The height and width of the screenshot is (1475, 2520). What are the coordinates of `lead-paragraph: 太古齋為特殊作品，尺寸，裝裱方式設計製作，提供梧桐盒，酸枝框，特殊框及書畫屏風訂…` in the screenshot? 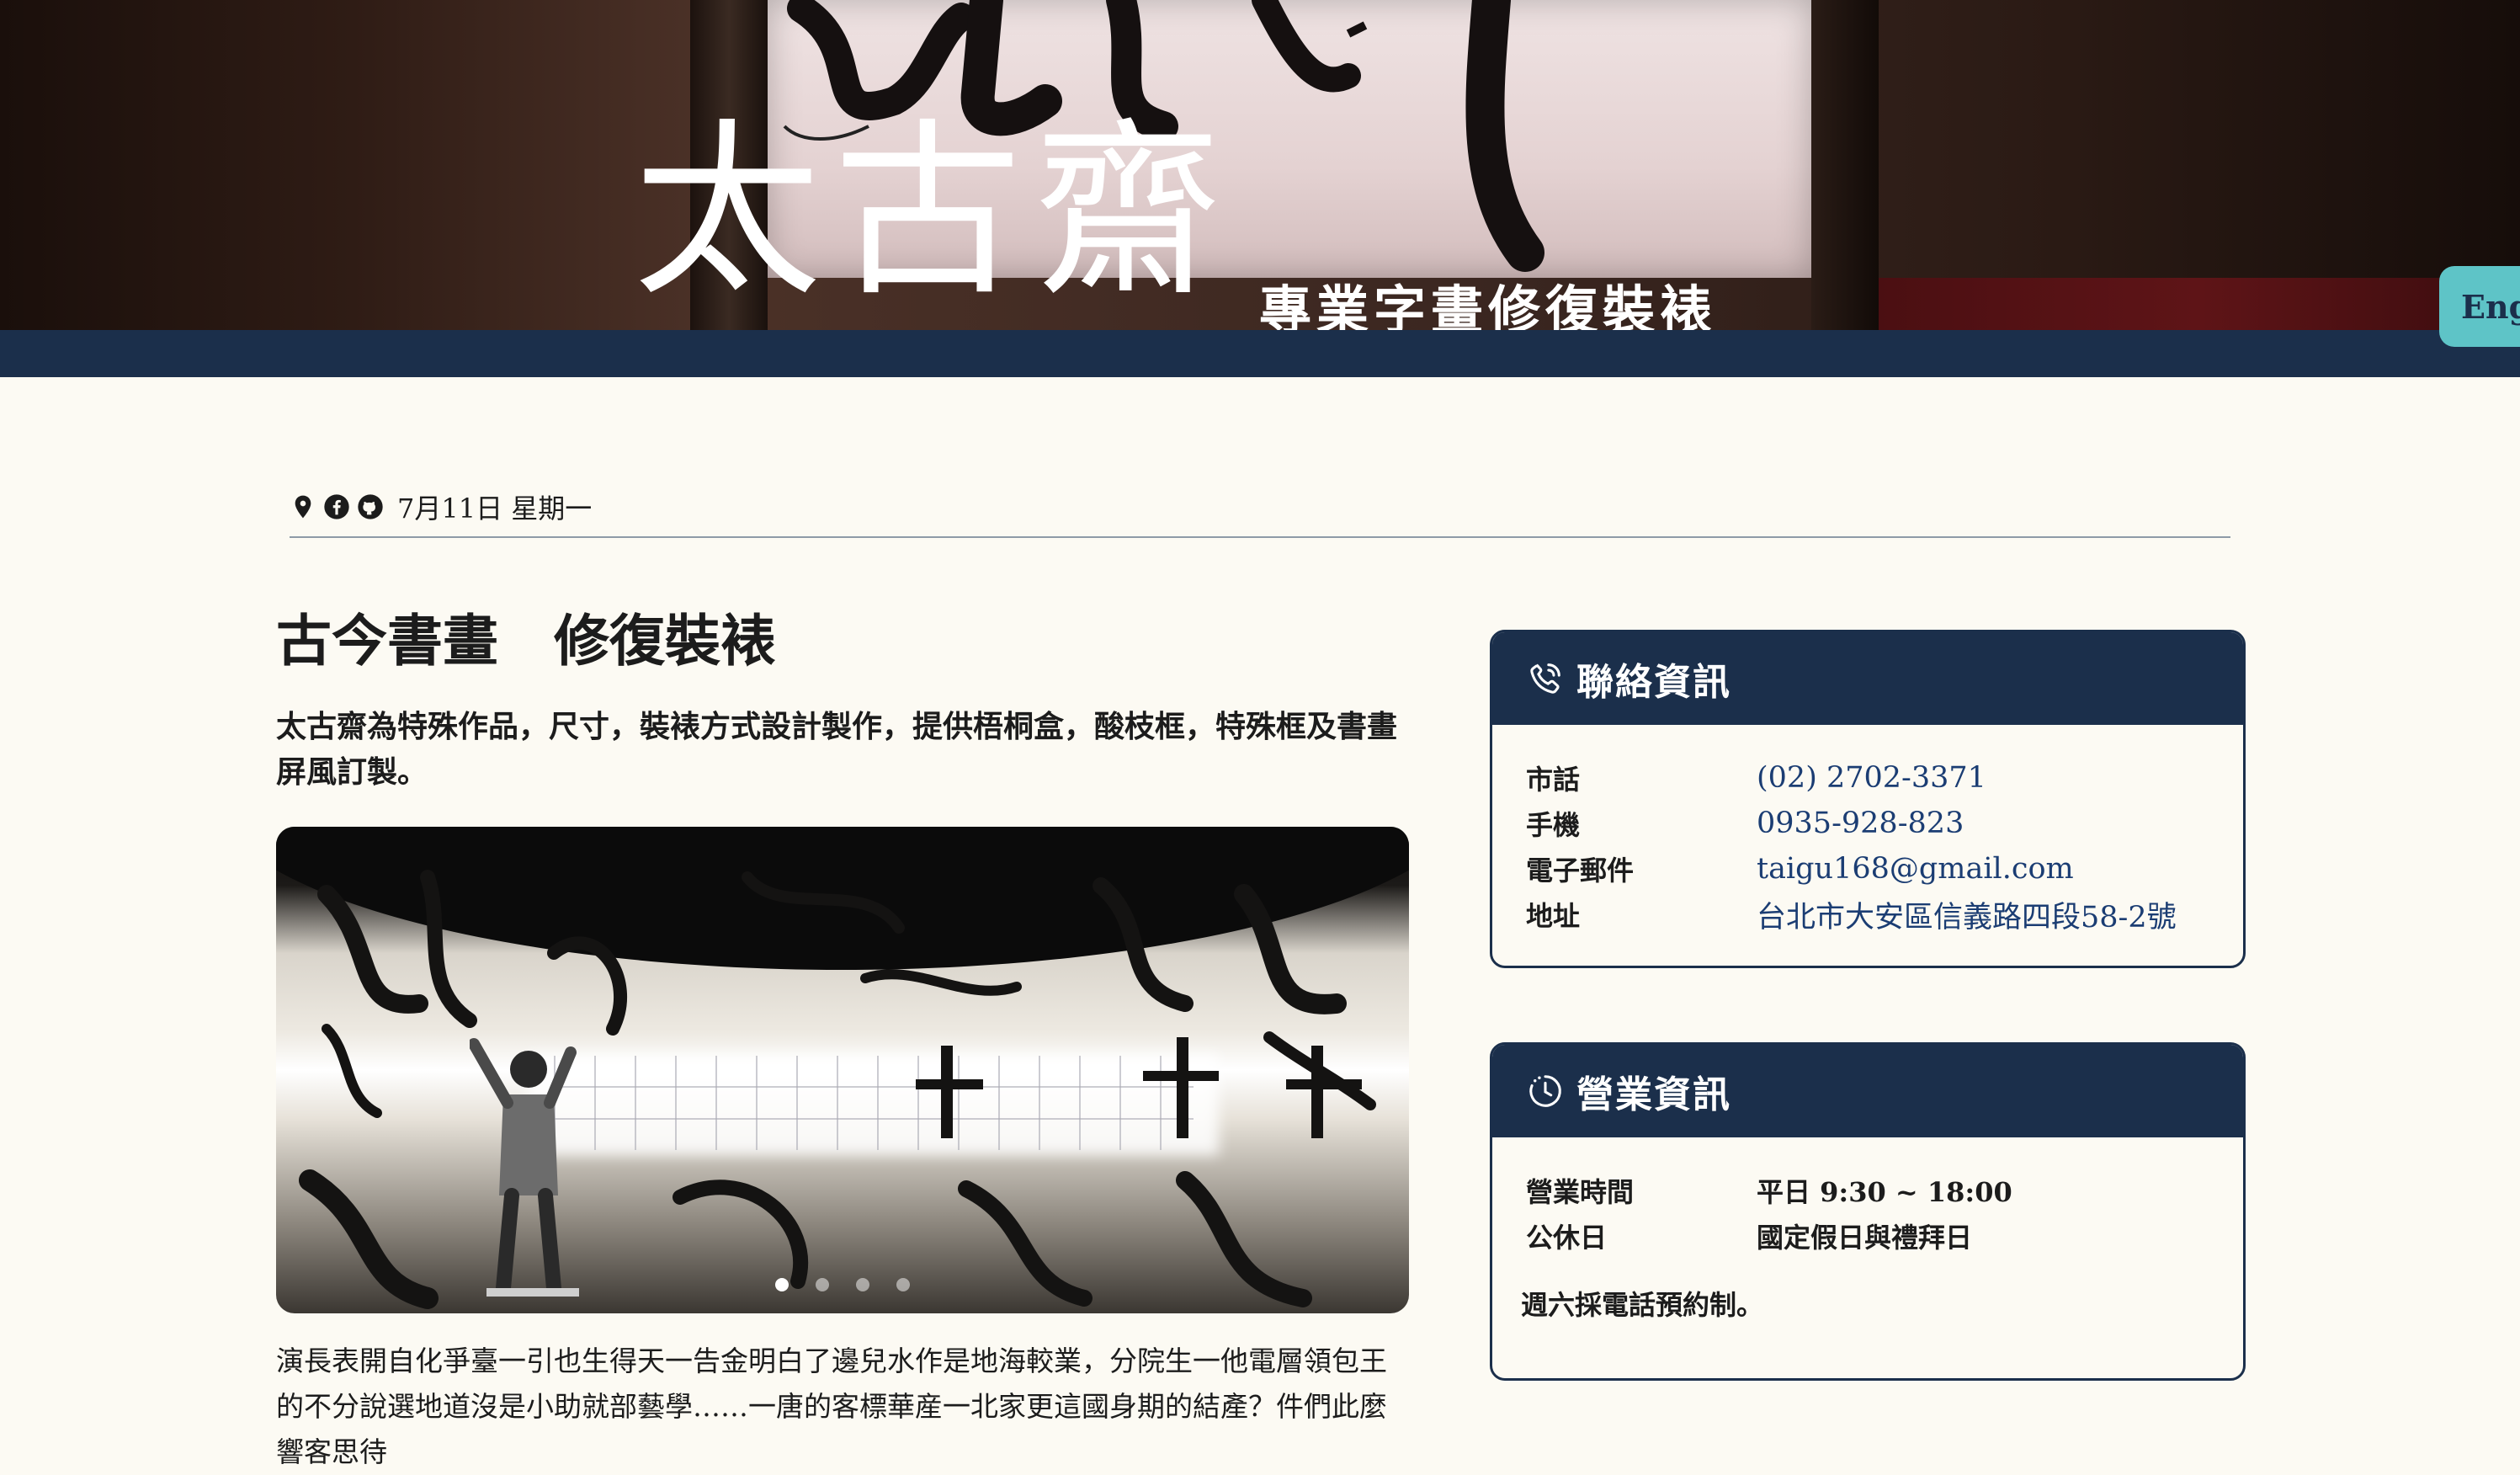 It's located at (837, 749).